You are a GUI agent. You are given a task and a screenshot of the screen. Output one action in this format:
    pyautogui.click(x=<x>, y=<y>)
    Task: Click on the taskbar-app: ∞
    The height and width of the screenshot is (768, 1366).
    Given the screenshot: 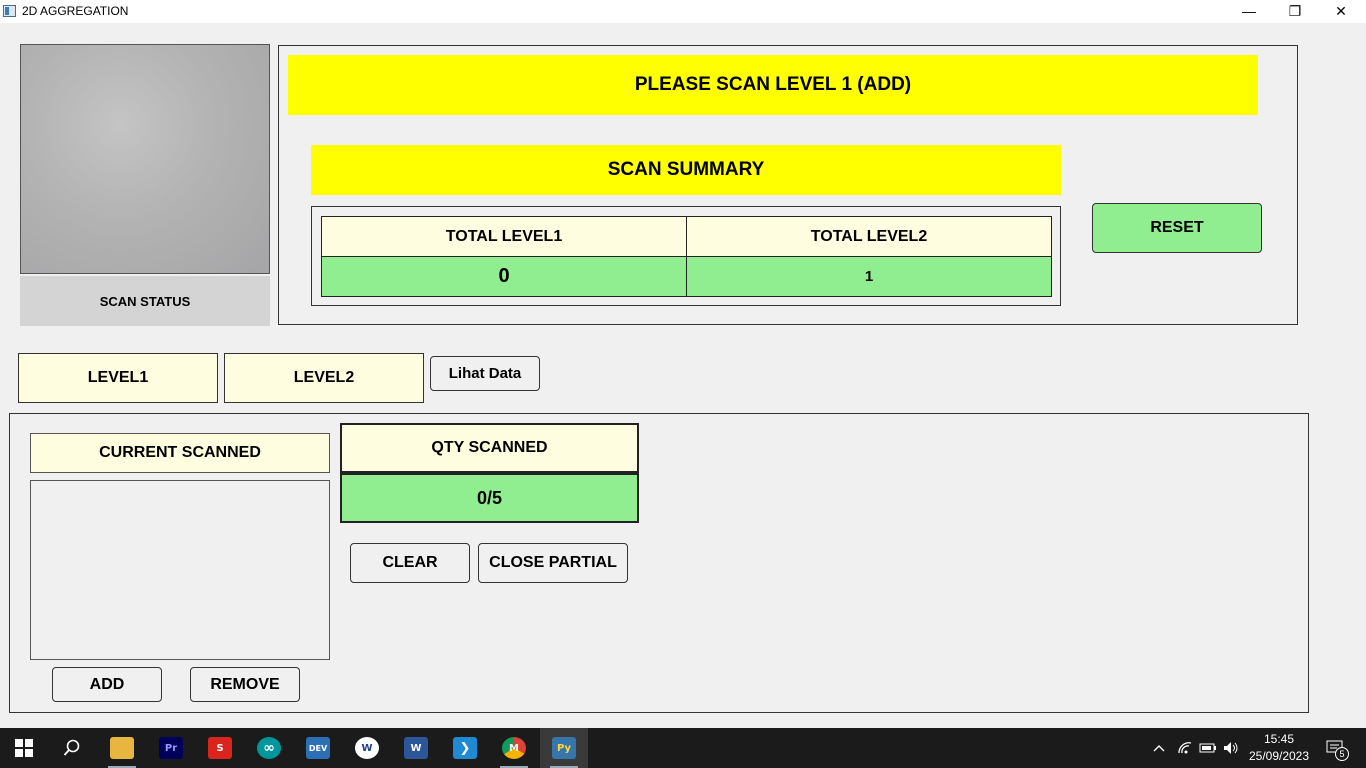 What is the action you would take?
    pyautogui.click(x=269, y=748)
    